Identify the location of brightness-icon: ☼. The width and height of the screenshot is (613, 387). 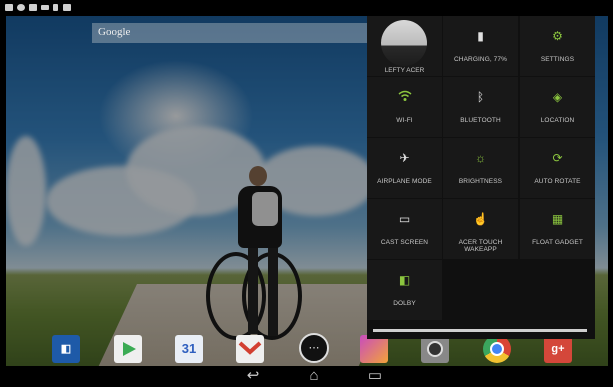
(480, 158).